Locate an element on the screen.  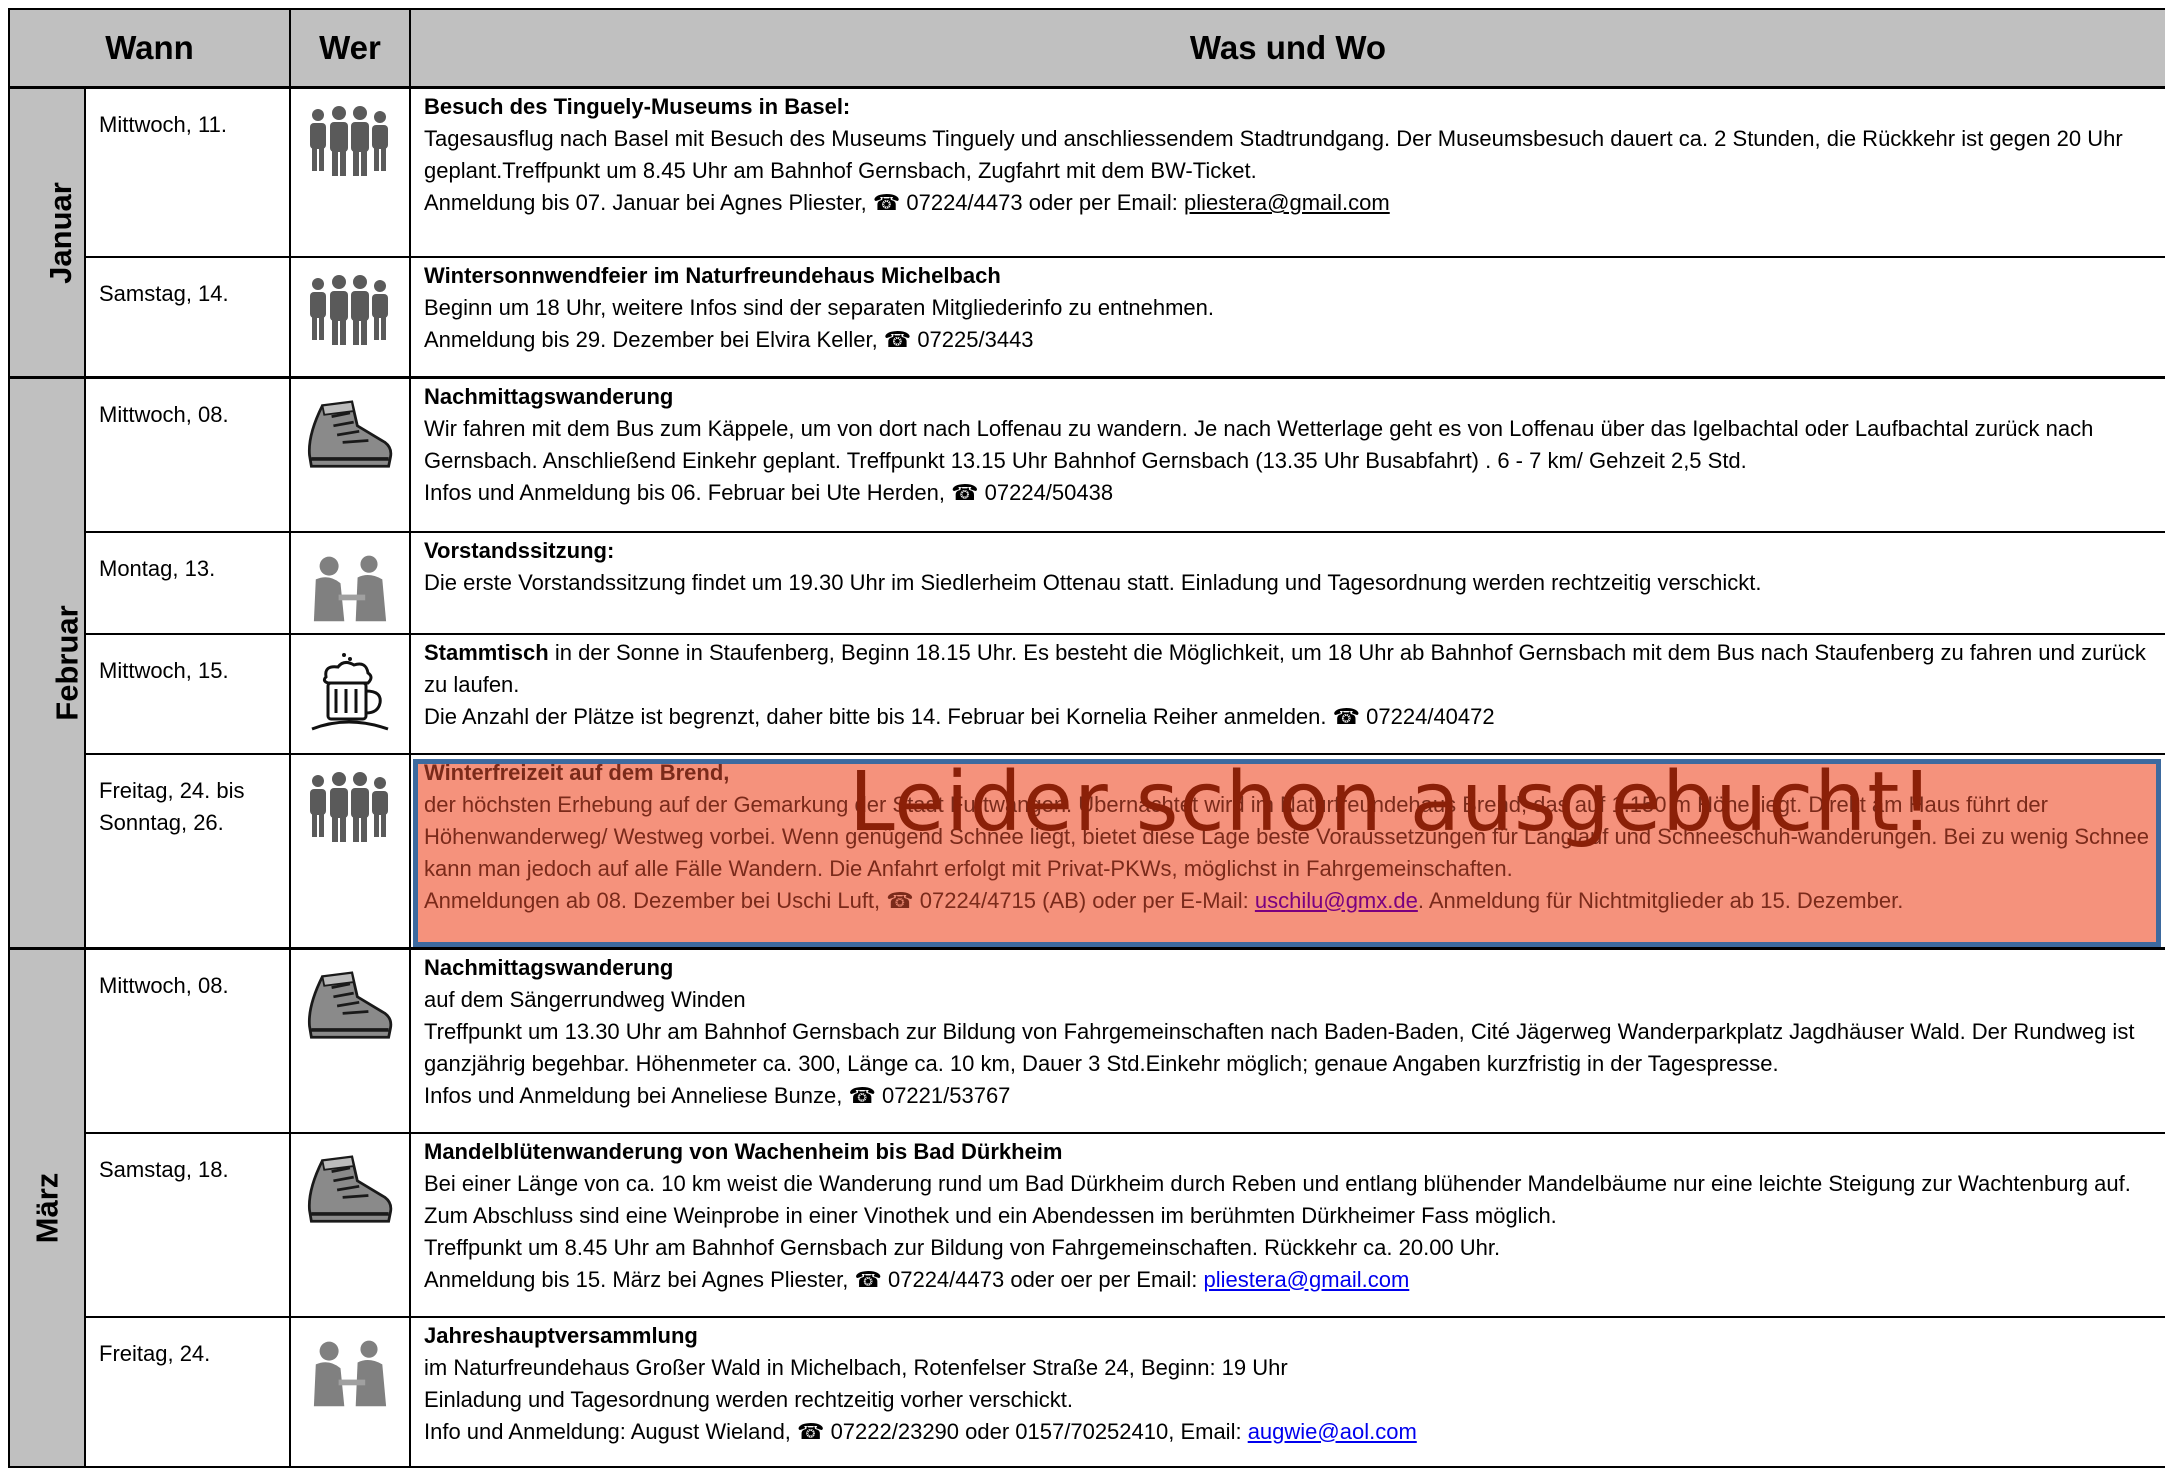
email-link: uschilu@gmx.de is located at coordinates (1336, 900).